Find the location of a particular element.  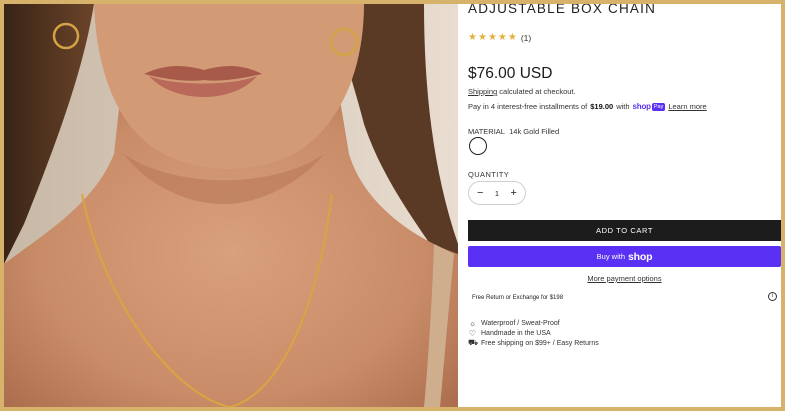

feature-text: Waterproof / Sweat-Proof is located at coordinates (520, 323).